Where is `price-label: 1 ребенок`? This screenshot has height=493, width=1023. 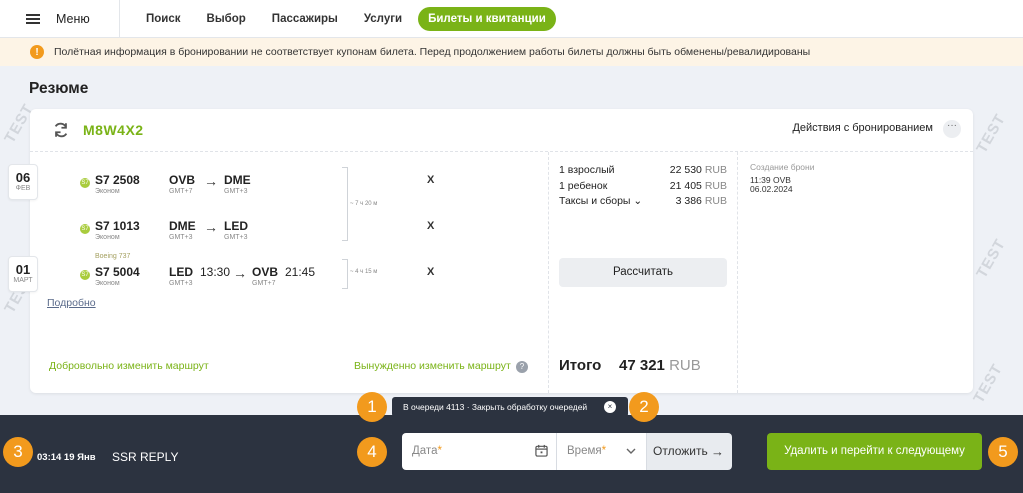 price-label: 1 ребенок is located at coordinates (583, 186).